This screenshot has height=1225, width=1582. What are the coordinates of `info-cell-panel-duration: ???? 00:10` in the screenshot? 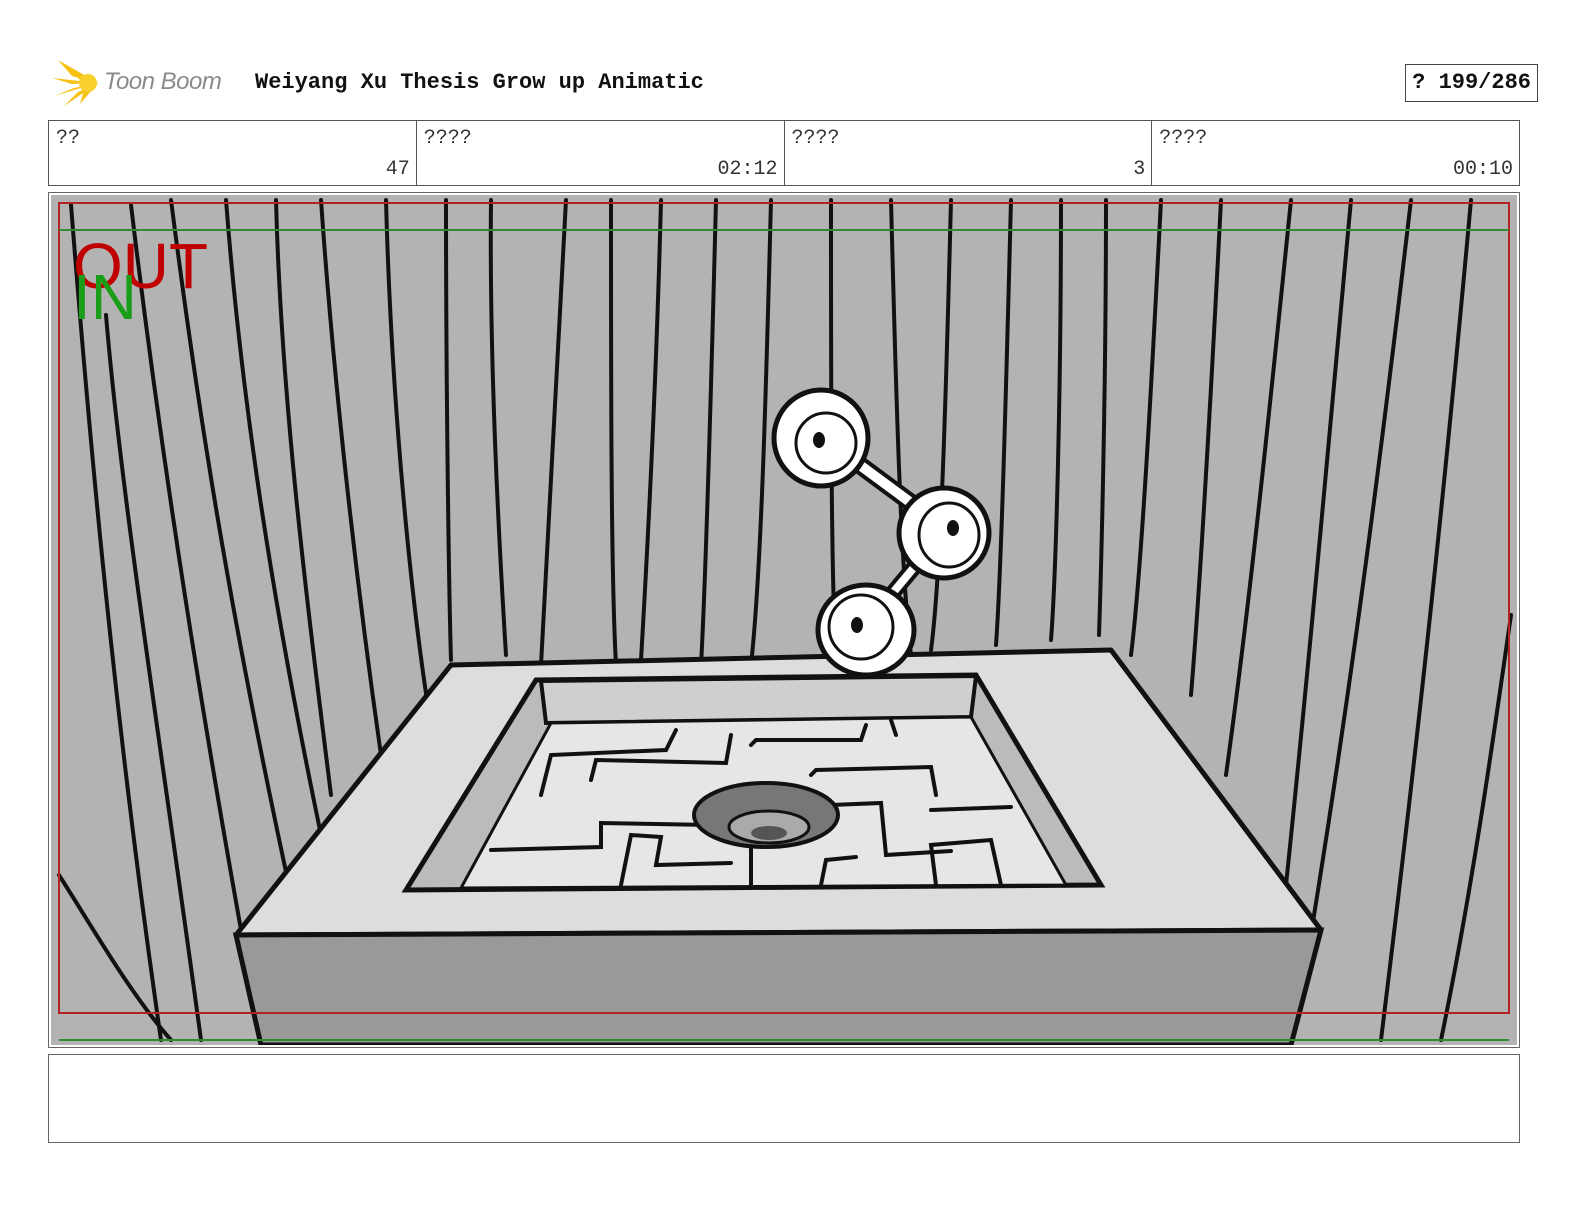 It's located at (1335, 153).